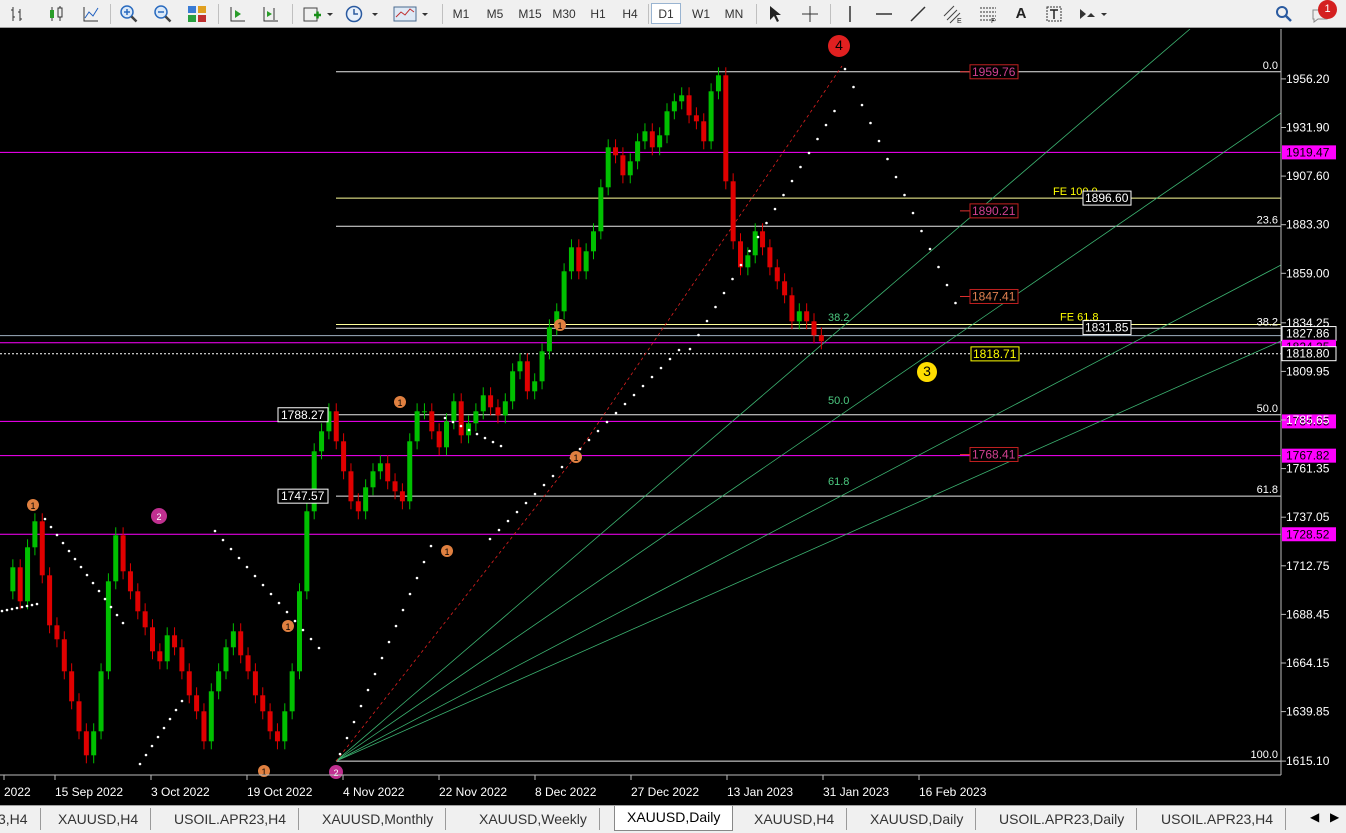 The width and height of the screenshot is (1346, 833). Describe the element at coordinates (918, 13) in the screenshot. I see `trendline-tool` at that location.